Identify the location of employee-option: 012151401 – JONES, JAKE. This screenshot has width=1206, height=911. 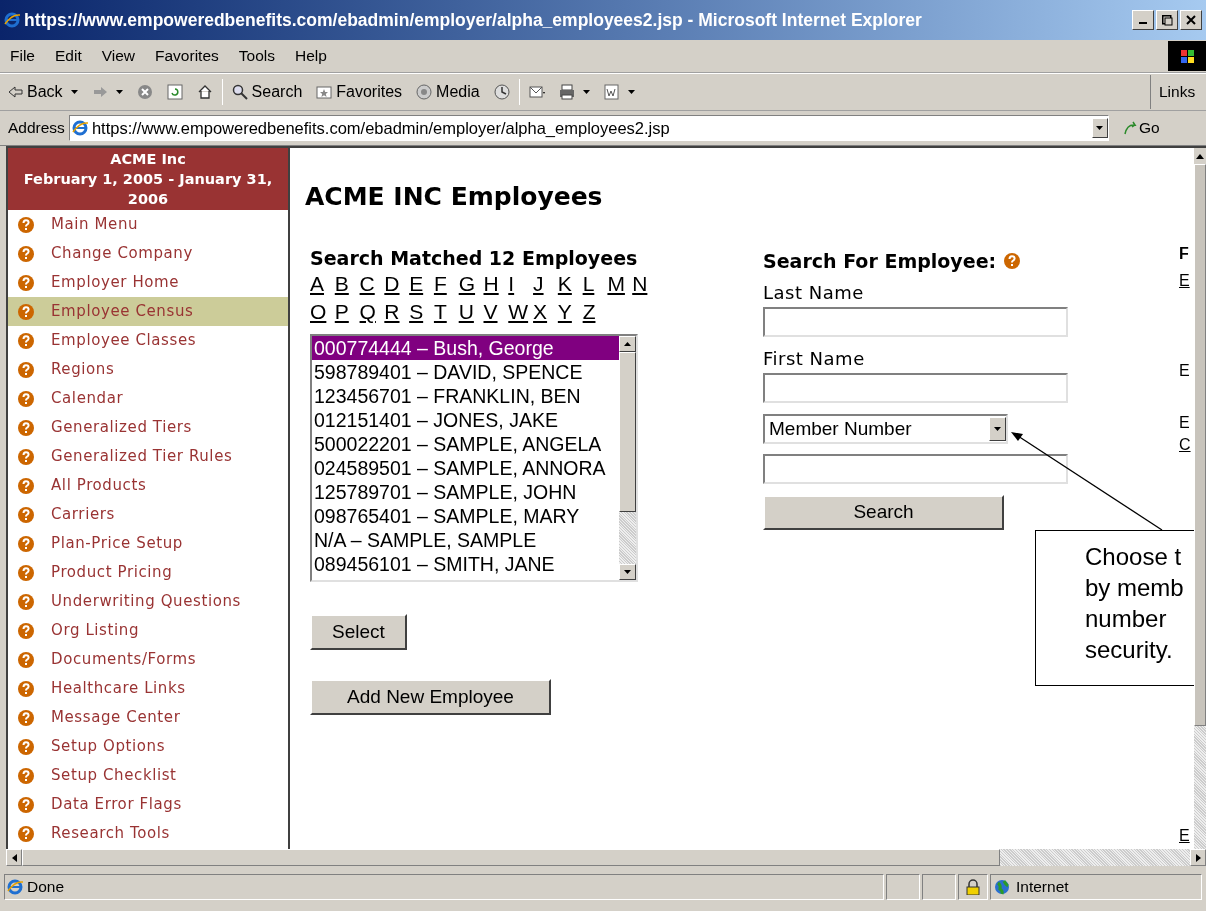
(465, 420).